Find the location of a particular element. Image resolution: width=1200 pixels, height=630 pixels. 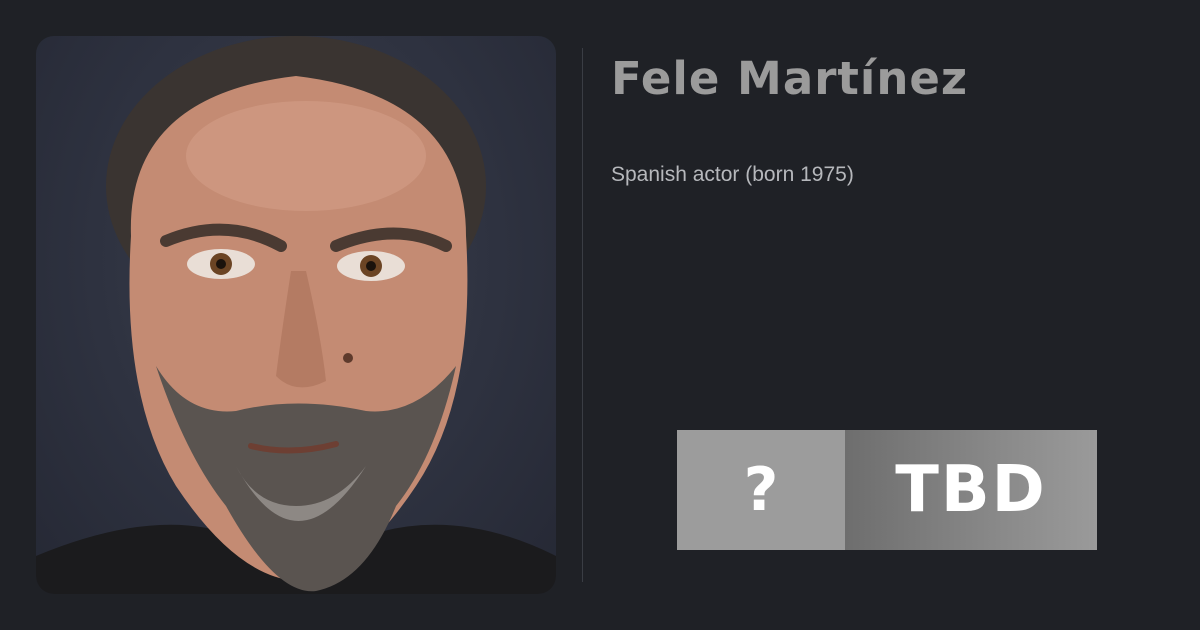

badge-label: TBD is located at coordinates (971, 490).